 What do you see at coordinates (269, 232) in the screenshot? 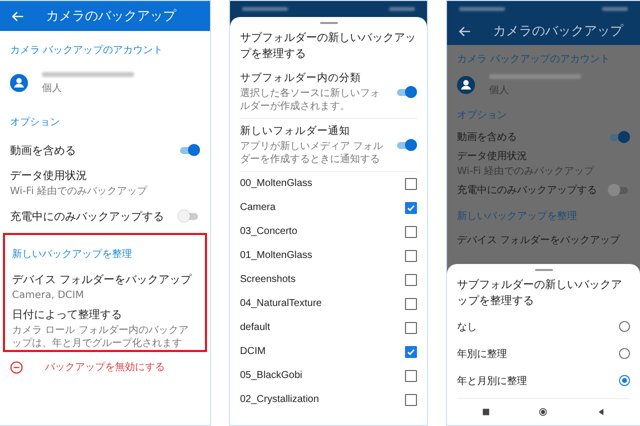
I see `folder-name: 03_Concerto` at bounding box center [269, 232].